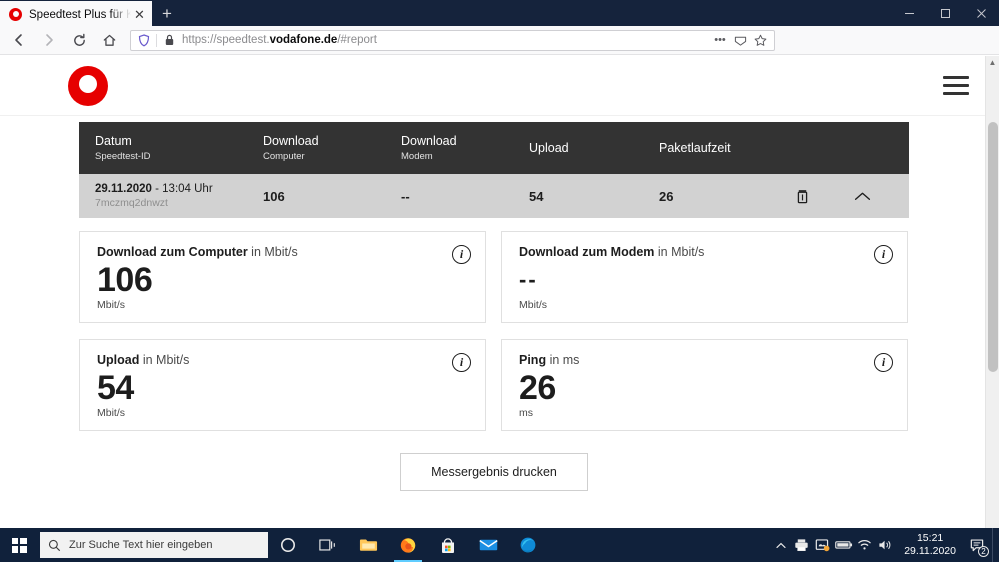  Describe the element at coordinates (528, 545) in the screenshot. I see `edge-icon` at that location.